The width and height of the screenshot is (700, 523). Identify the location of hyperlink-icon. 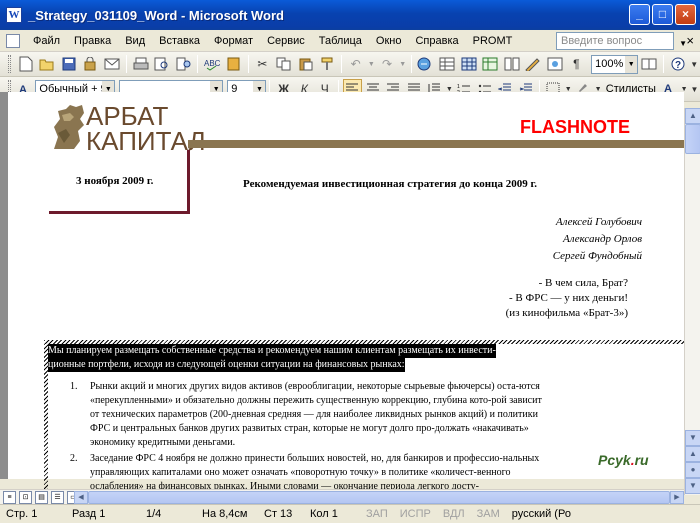
(426, 64).